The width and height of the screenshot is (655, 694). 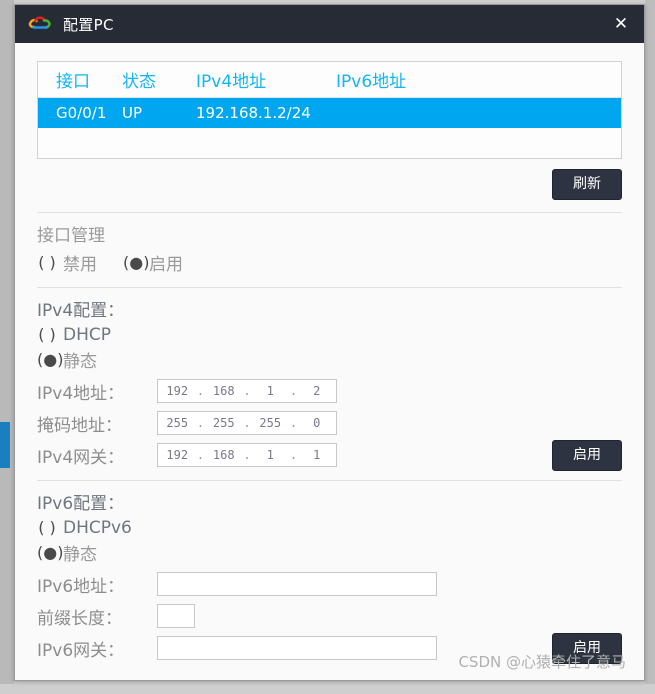 I want to click on column-header-ipv4: IPv4地址, so click(x=231, y=82).